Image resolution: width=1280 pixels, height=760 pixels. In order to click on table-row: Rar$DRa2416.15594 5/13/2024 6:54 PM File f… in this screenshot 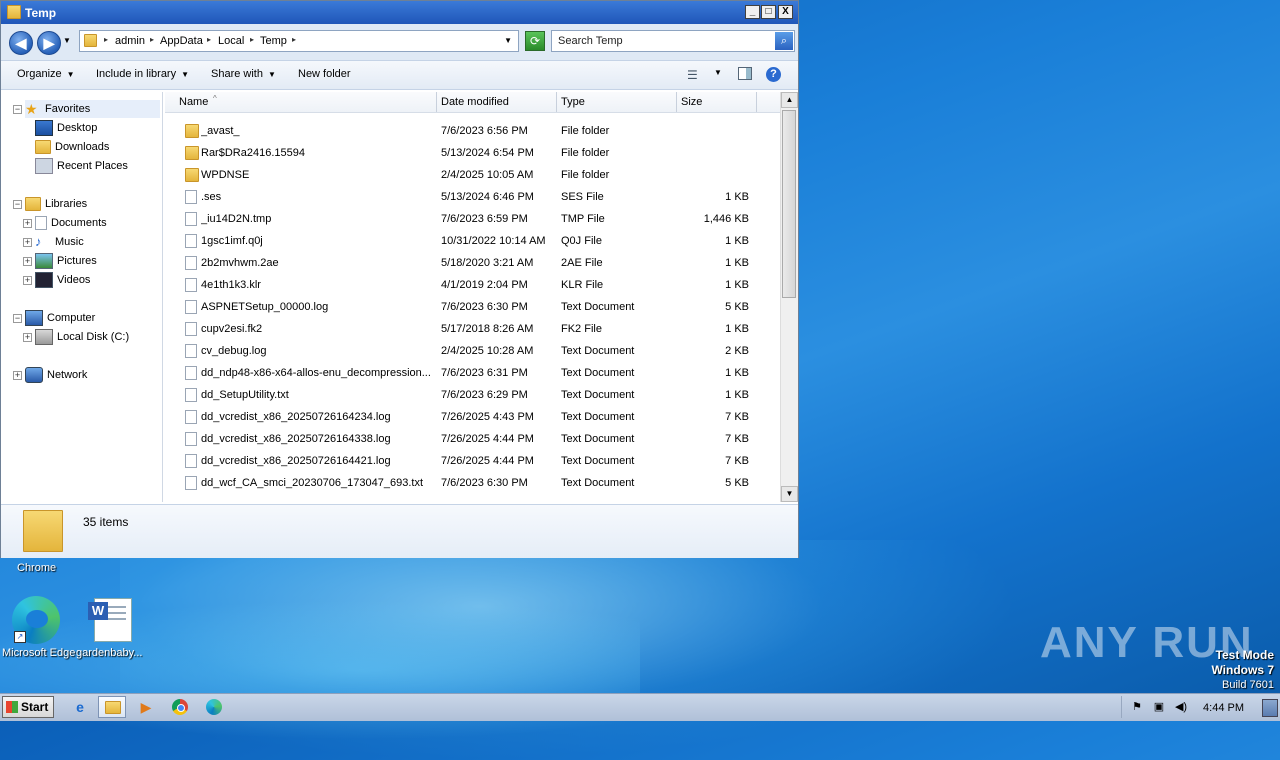, I will do `click(472, 153)`.